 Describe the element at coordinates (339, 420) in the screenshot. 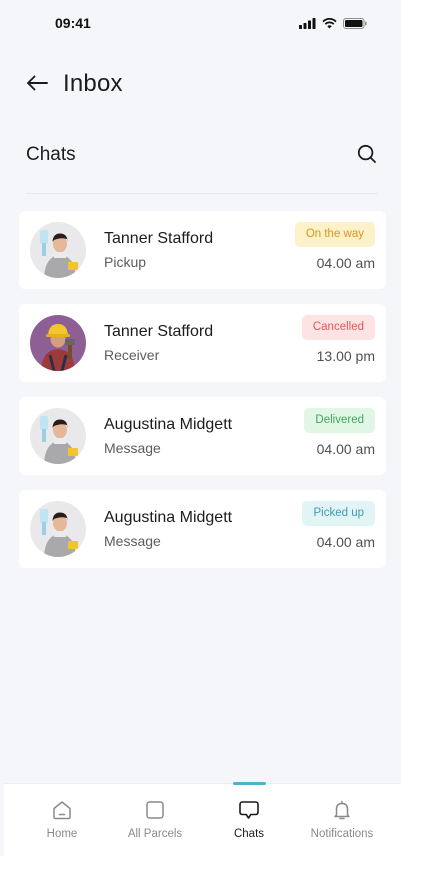

I see `status-badge: Delivered` at that location.